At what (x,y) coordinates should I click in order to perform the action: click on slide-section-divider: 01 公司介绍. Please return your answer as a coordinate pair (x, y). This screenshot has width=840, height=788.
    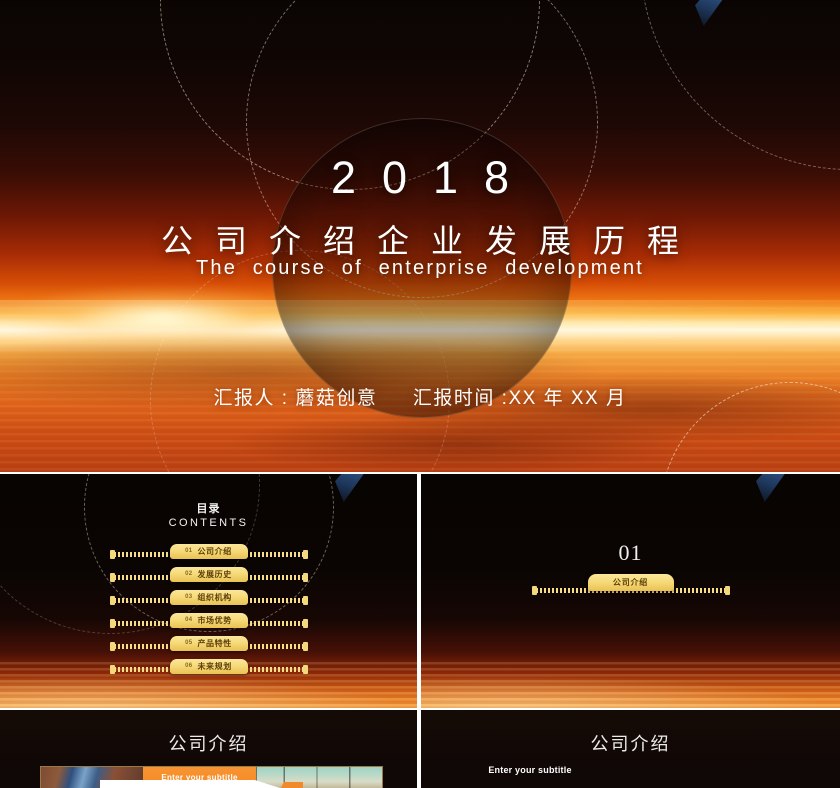
    Looking at the image, I should click on (630, 591).